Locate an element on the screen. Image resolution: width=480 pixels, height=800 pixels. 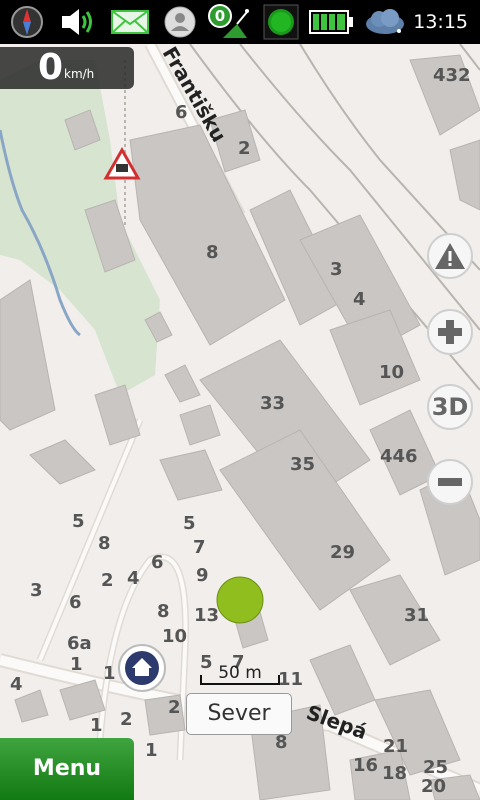
house-number: 35 is located at coordinates (302, 464).